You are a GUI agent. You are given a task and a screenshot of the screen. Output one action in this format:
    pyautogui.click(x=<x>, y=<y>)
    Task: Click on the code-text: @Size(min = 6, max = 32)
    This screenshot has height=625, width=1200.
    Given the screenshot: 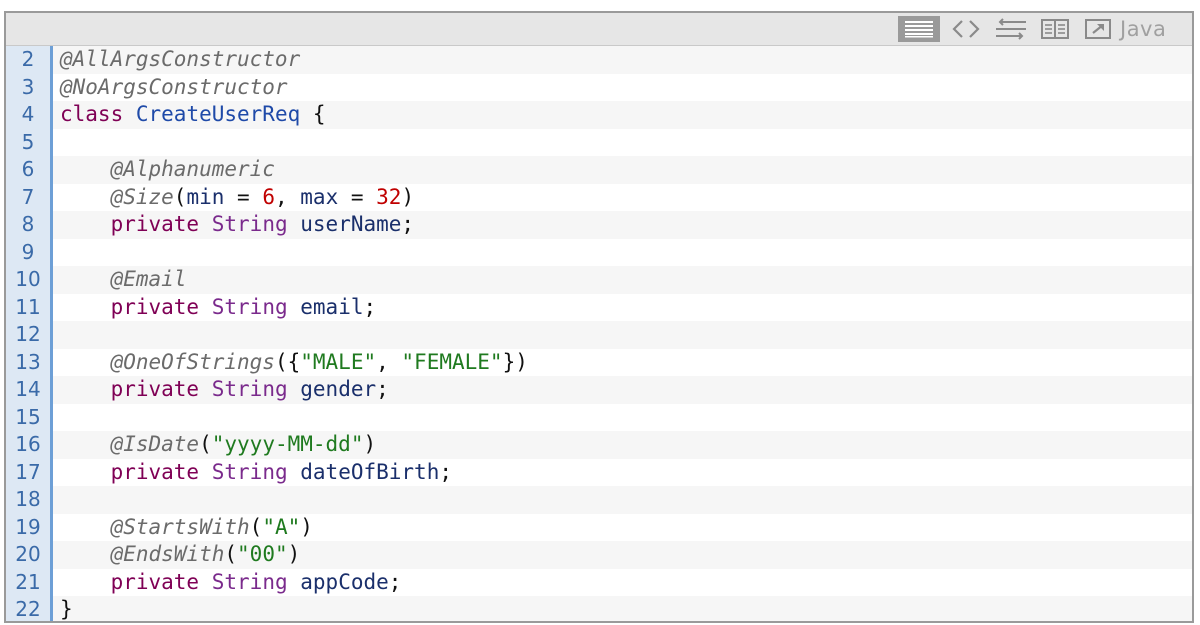 What is the action you would take?
    pyautogui.click(x=237, y=198)
    